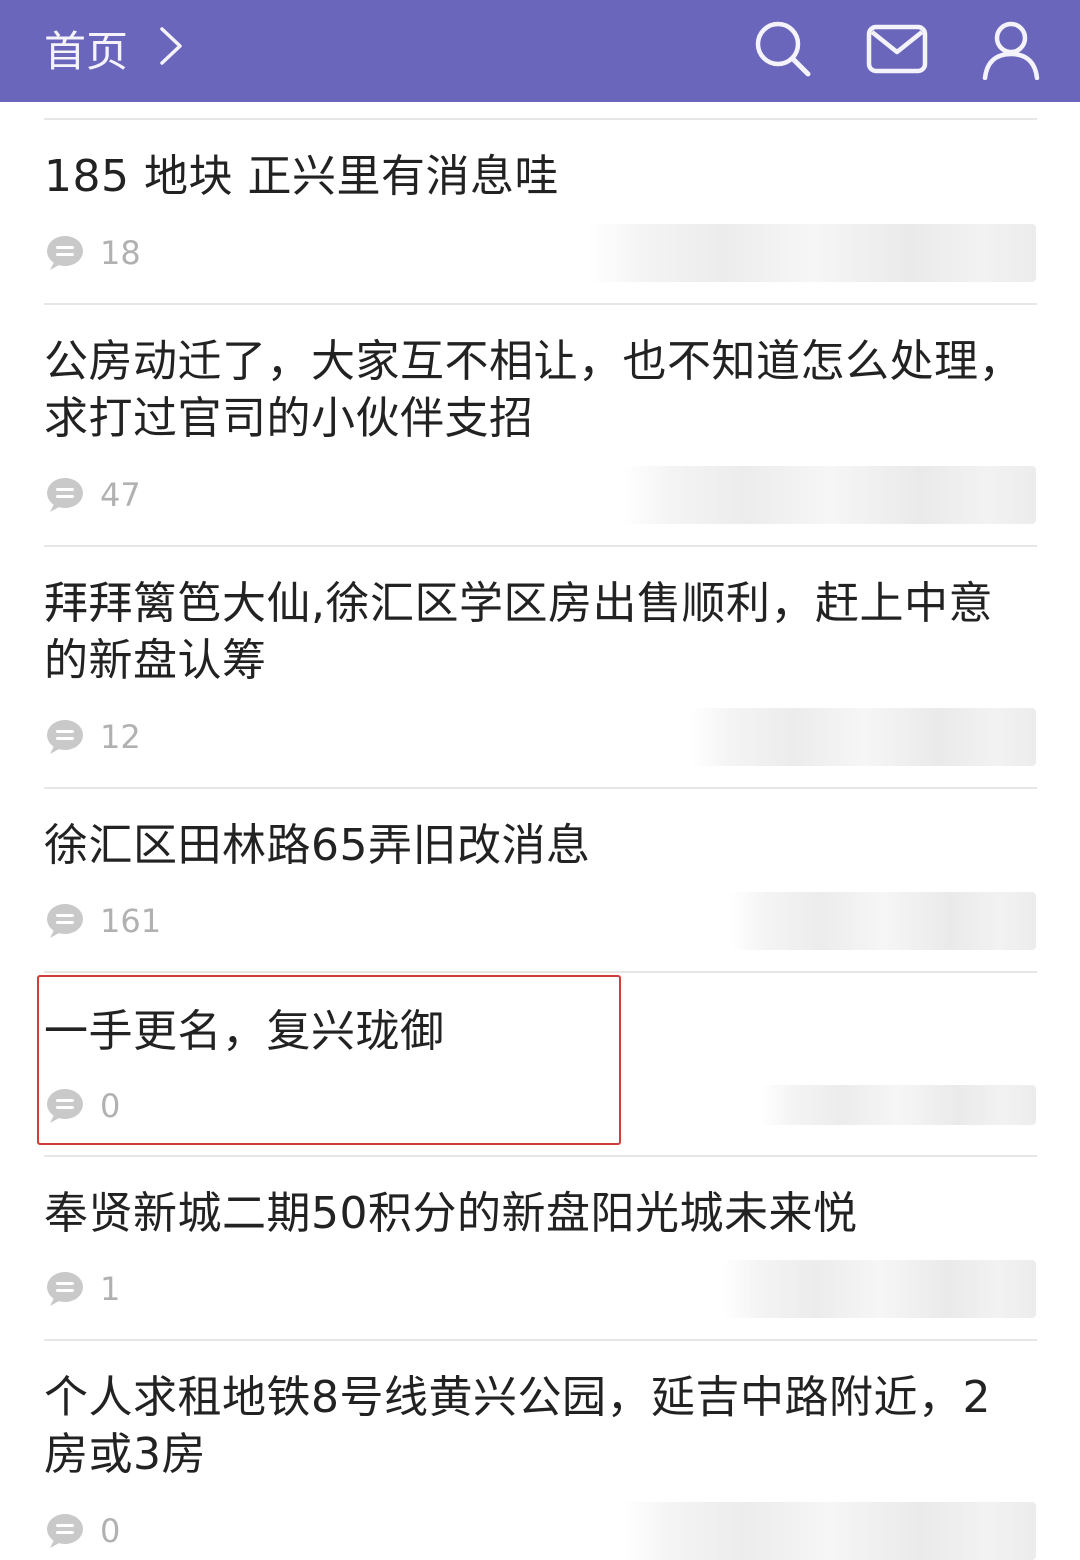 This screenshot has width=1080, height=1560. Describe the element at coordinates (540, 1064) in the screenshot. I see `post-item: 一手更名，复兴珑御 0` at that location.